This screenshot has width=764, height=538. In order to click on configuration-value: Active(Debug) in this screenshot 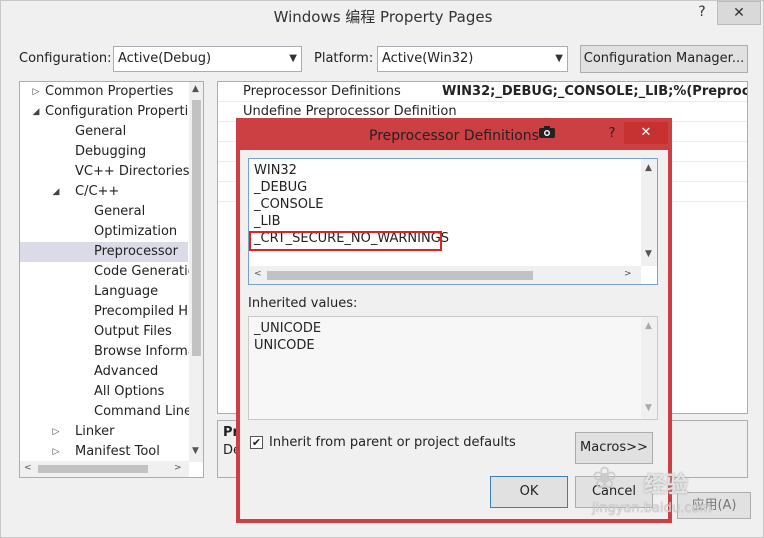, I will do `click(165, 58)`.